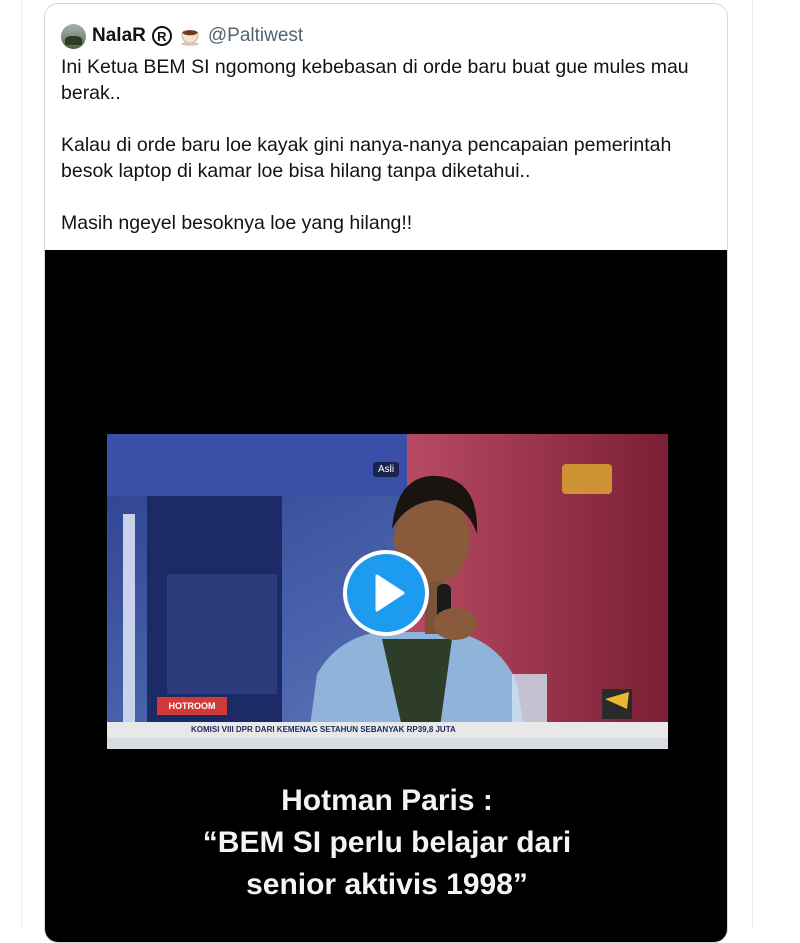 The height and width of the screenshot is (943, 800). I want to click on caption-line: “BEM SI perlu belajar dari, so click(387, 842).